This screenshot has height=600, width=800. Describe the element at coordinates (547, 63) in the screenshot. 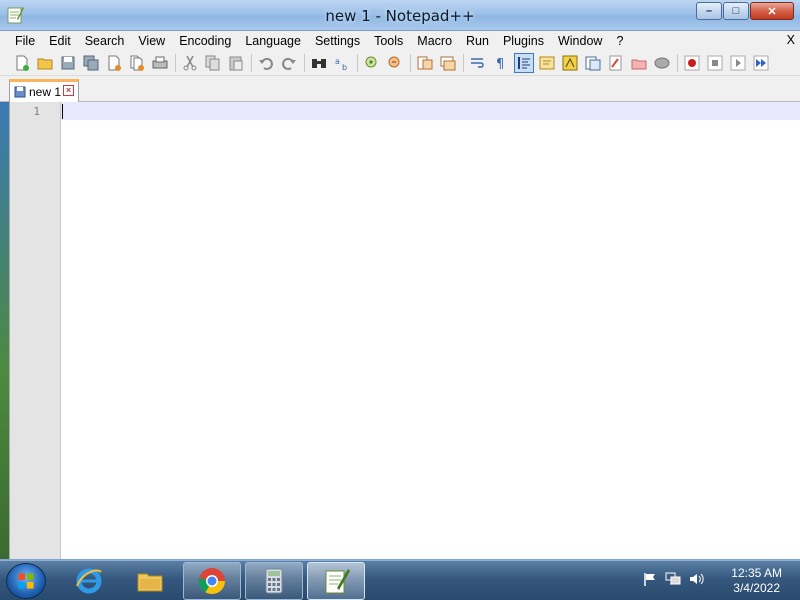

I see `user-language-icon` at that location.